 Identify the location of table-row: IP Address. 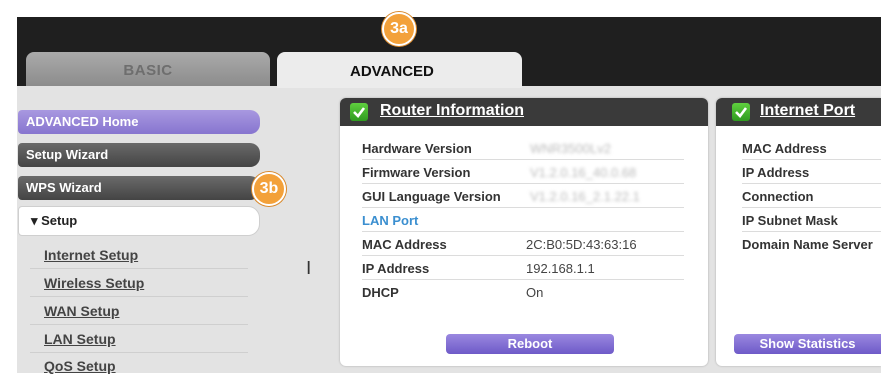
(811, 172).